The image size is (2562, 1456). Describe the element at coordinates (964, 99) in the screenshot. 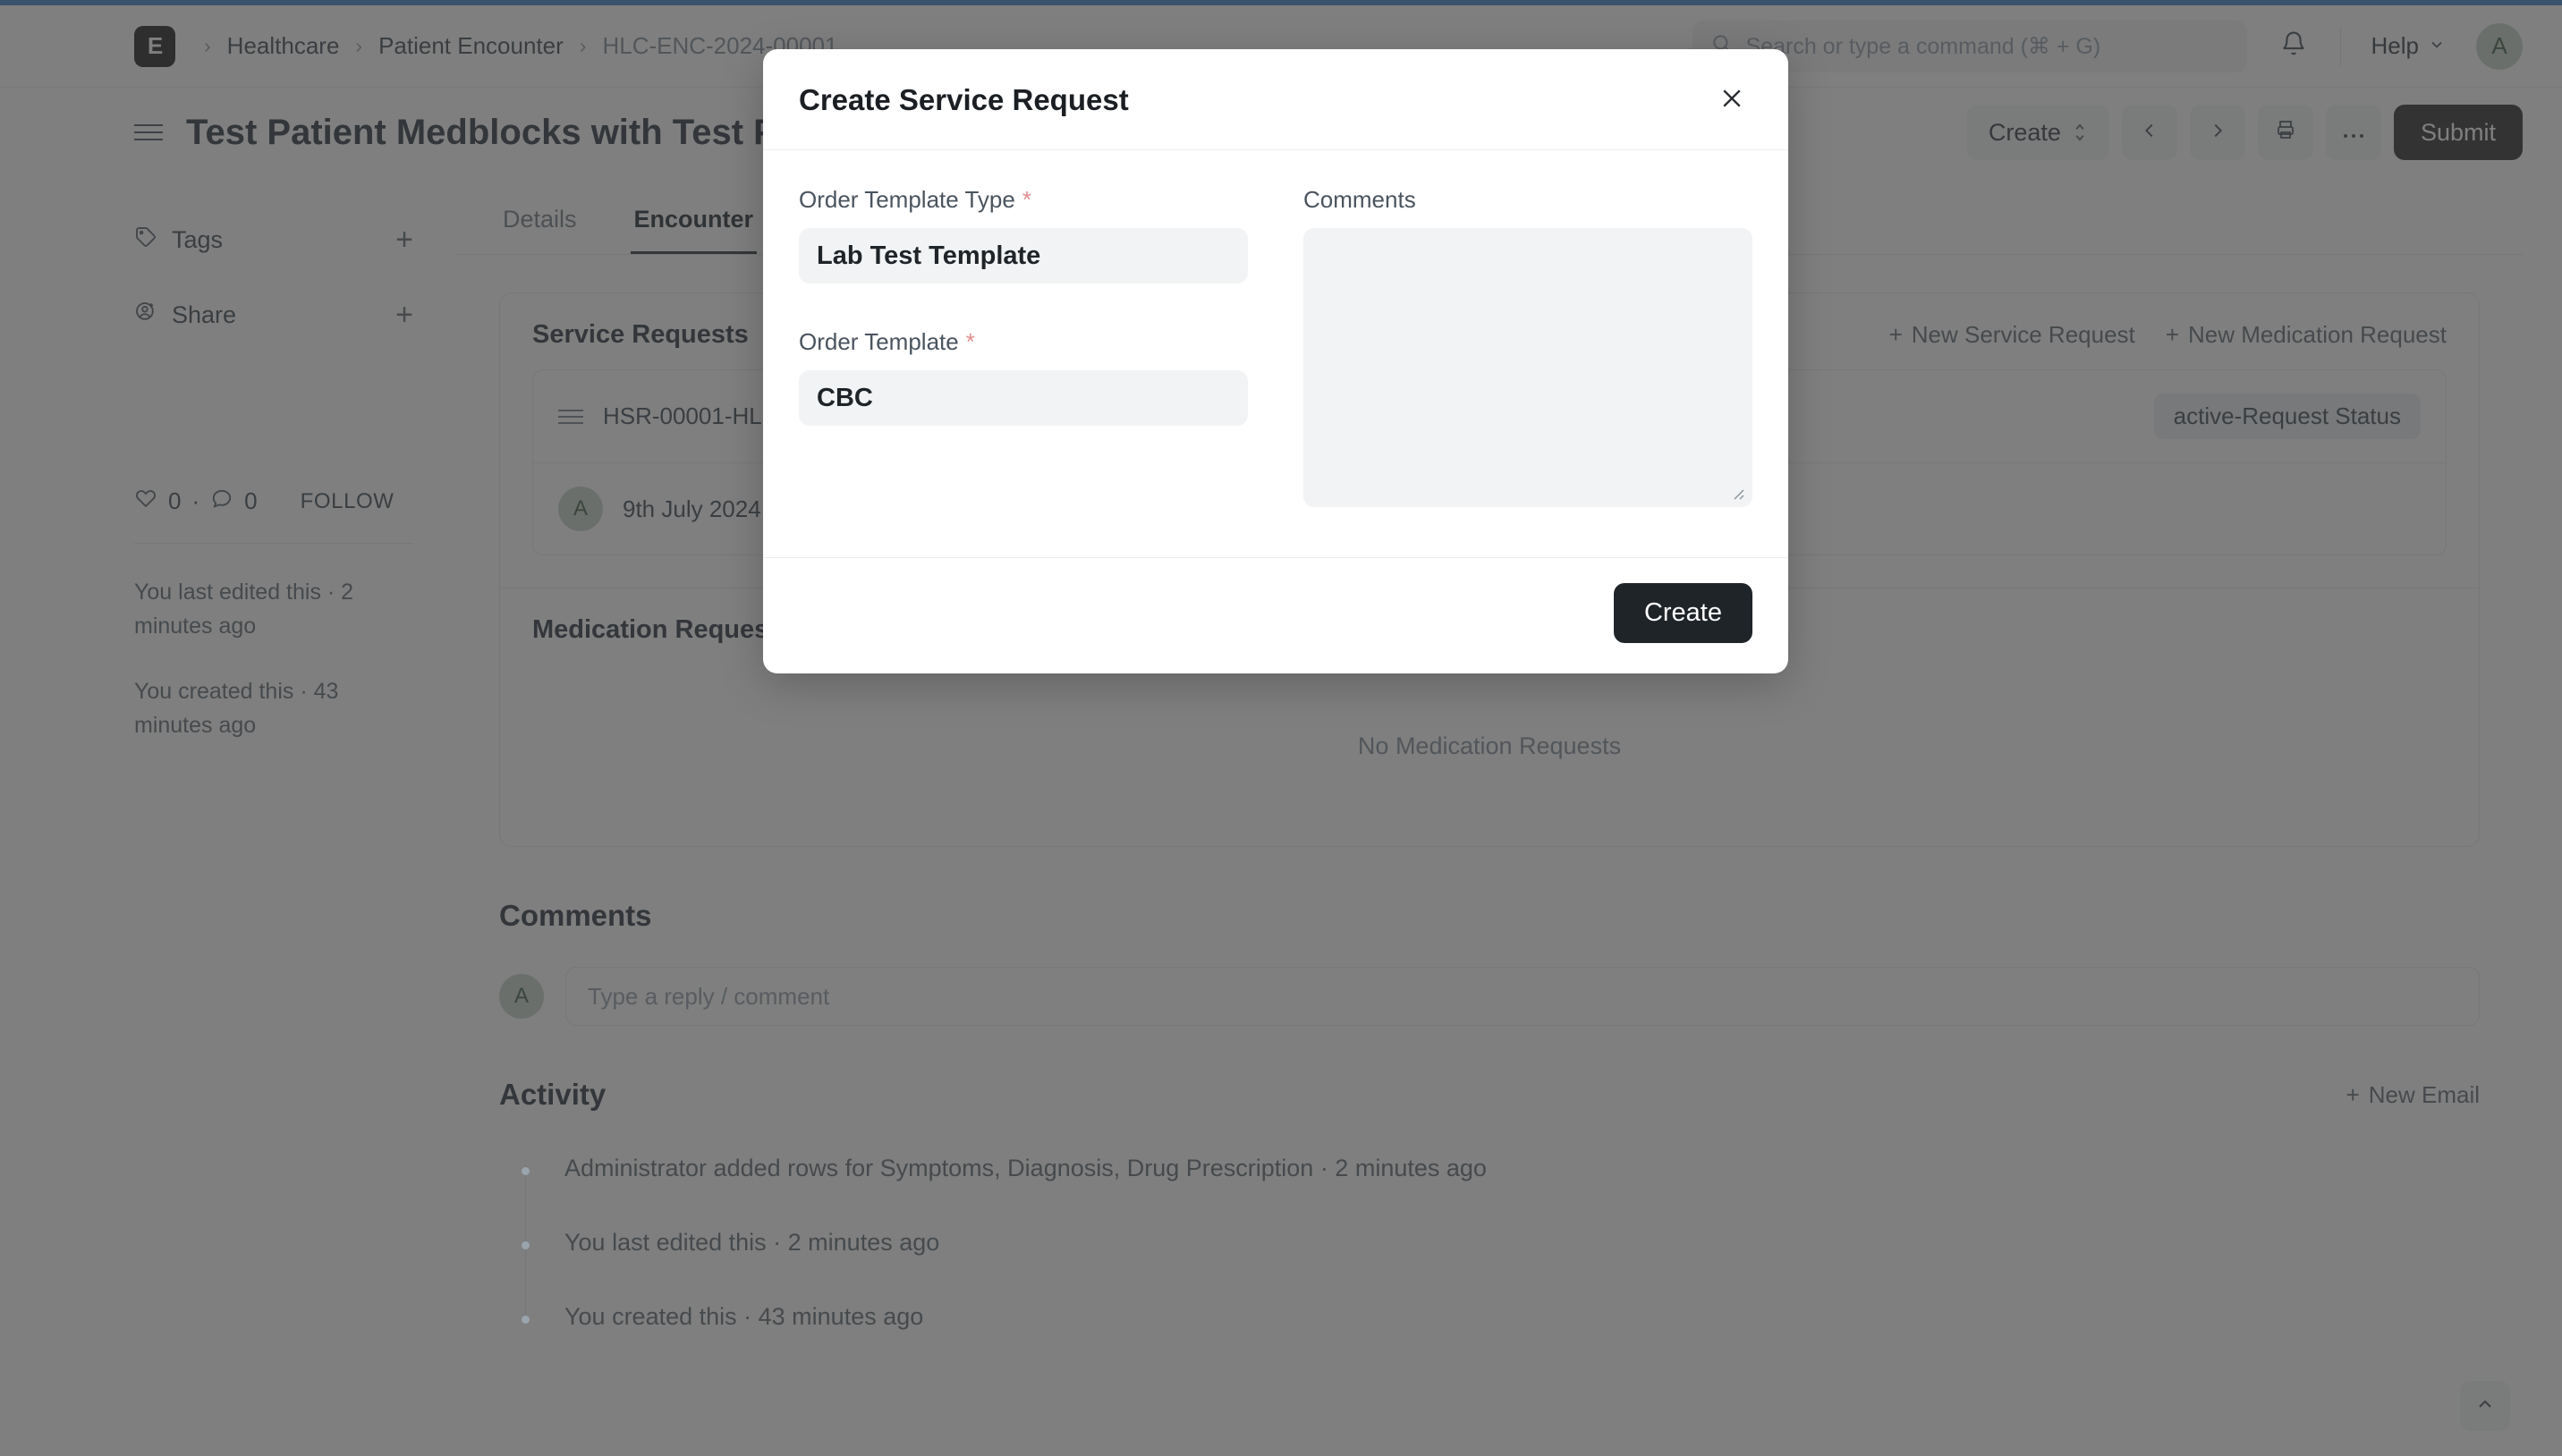

I see `dialog-title: Create Service Request` at that location.